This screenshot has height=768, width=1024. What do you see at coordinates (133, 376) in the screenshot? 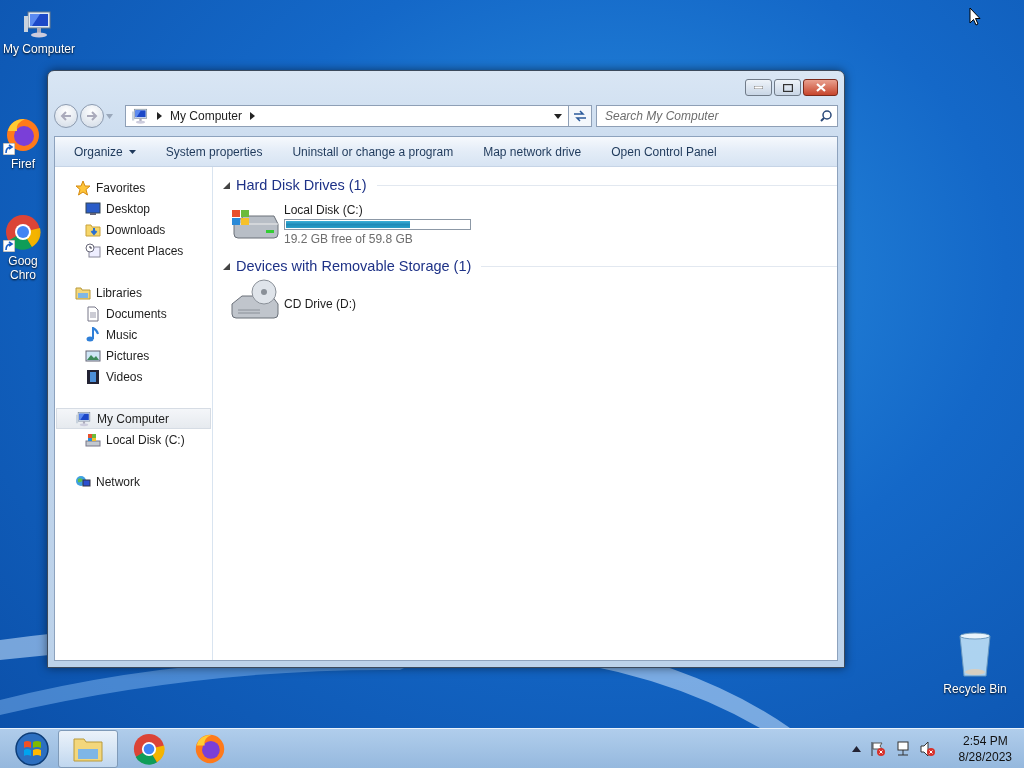
I see `nav-item: Videos` at bounding box center [133, 376].